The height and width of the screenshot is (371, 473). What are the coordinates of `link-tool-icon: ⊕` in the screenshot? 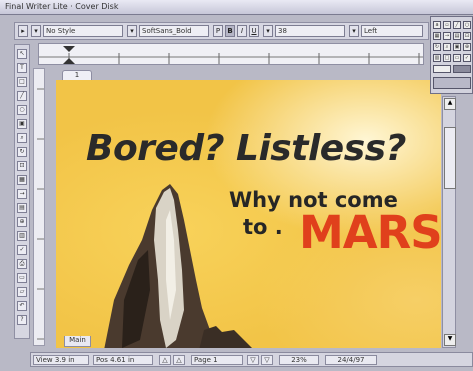 It's located at (22, 222).